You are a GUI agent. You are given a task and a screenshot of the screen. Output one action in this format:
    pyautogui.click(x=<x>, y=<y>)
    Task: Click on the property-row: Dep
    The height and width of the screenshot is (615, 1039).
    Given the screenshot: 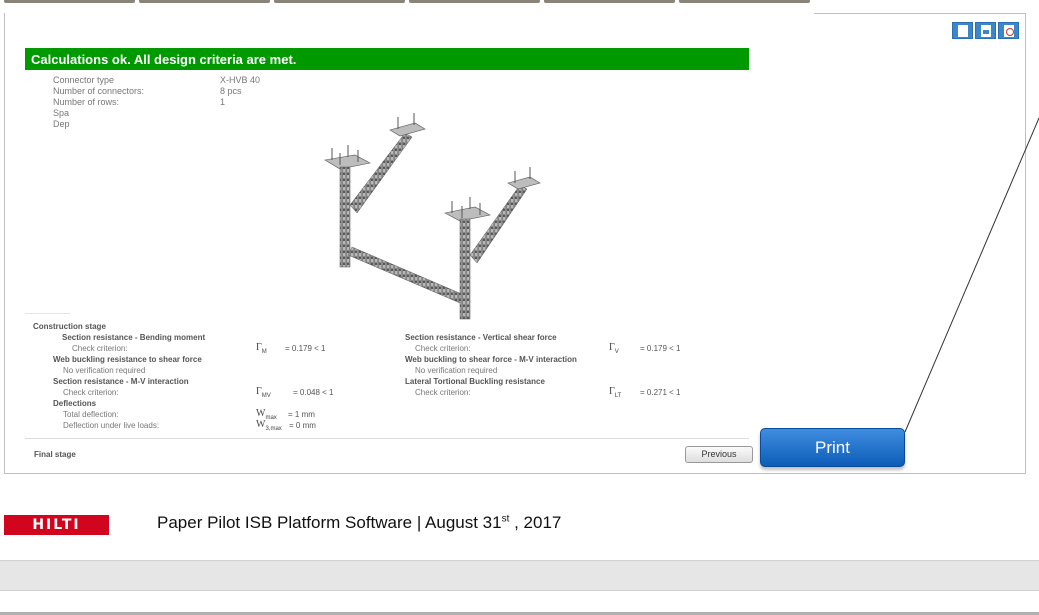 What is the action you would take?
    pyautogui.click(x=156, y=124)
    